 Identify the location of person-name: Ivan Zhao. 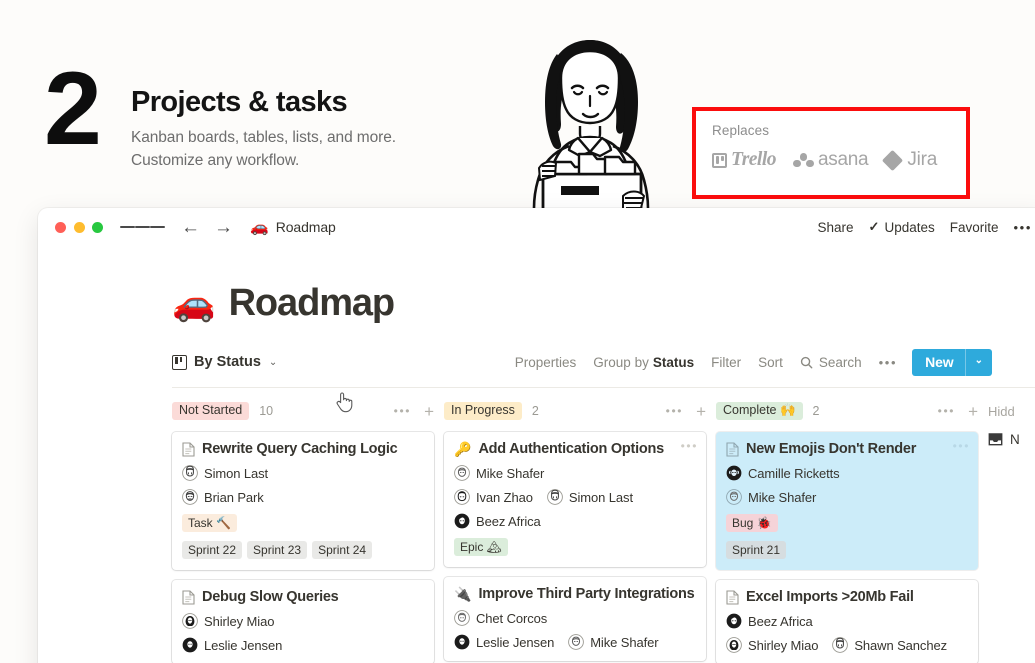
(504, 497).